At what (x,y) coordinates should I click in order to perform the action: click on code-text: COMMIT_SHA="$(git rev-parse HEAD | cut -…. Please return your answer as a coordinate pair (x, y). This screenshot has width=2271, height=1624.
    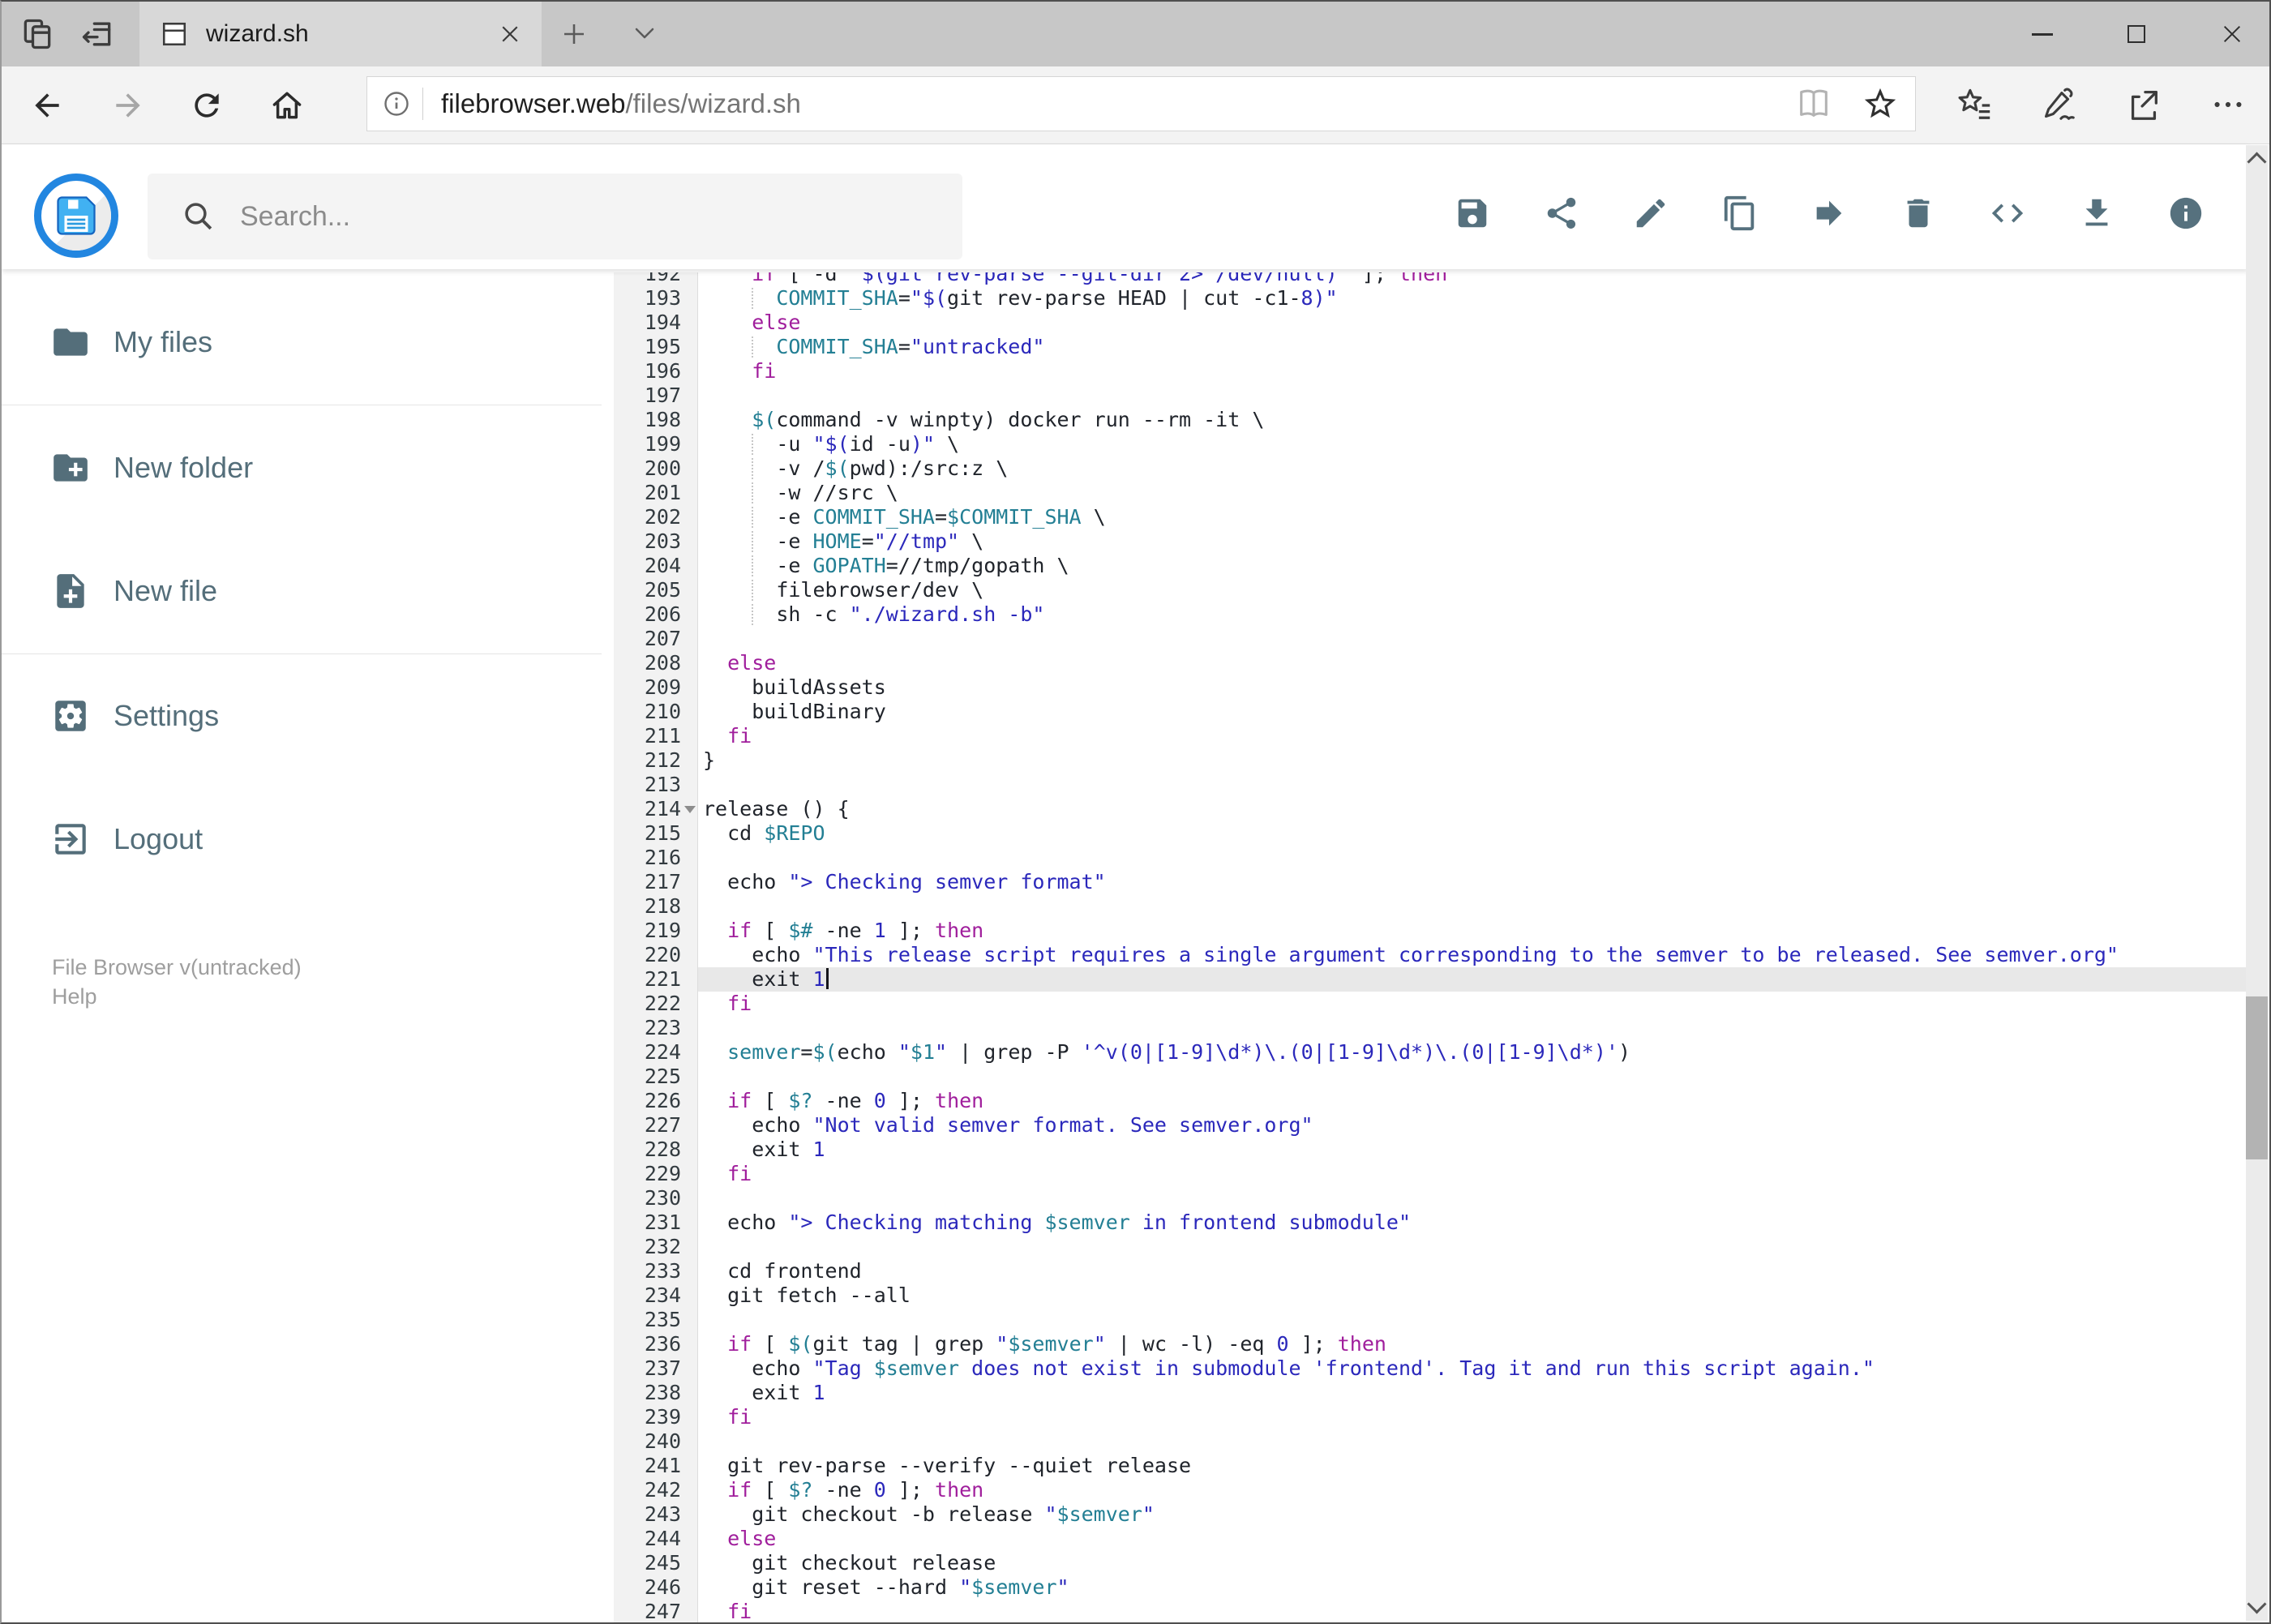
    Looking at the image, I should click on (1473, 298).